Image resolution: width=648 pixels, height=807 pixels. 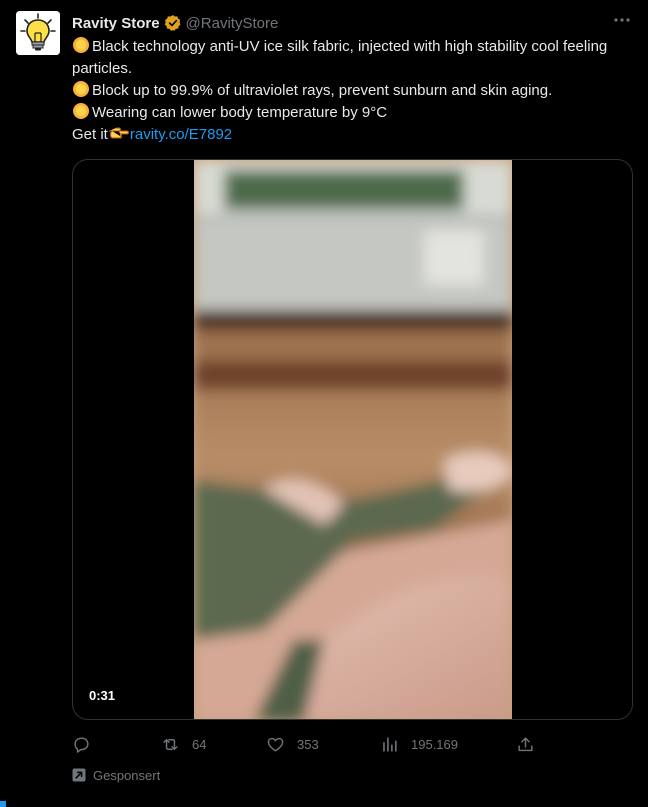 What do you see at coordinates (434, 744) in the screenshot?
I see `views-count: 195.169` at bounding box center [434, 744].